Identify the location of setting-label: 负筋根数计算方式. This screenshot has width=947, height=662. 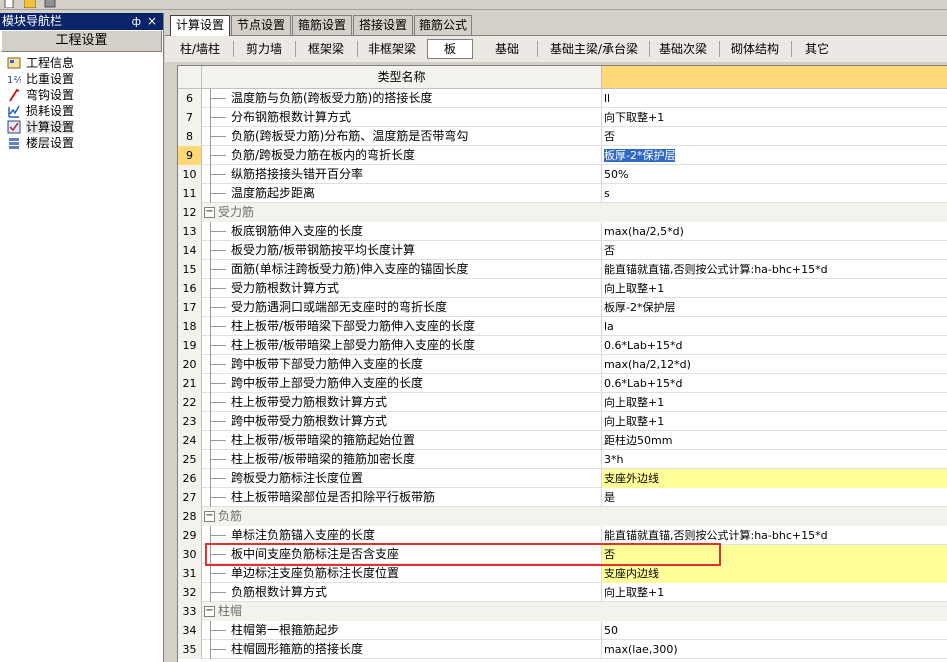
(279, 592).